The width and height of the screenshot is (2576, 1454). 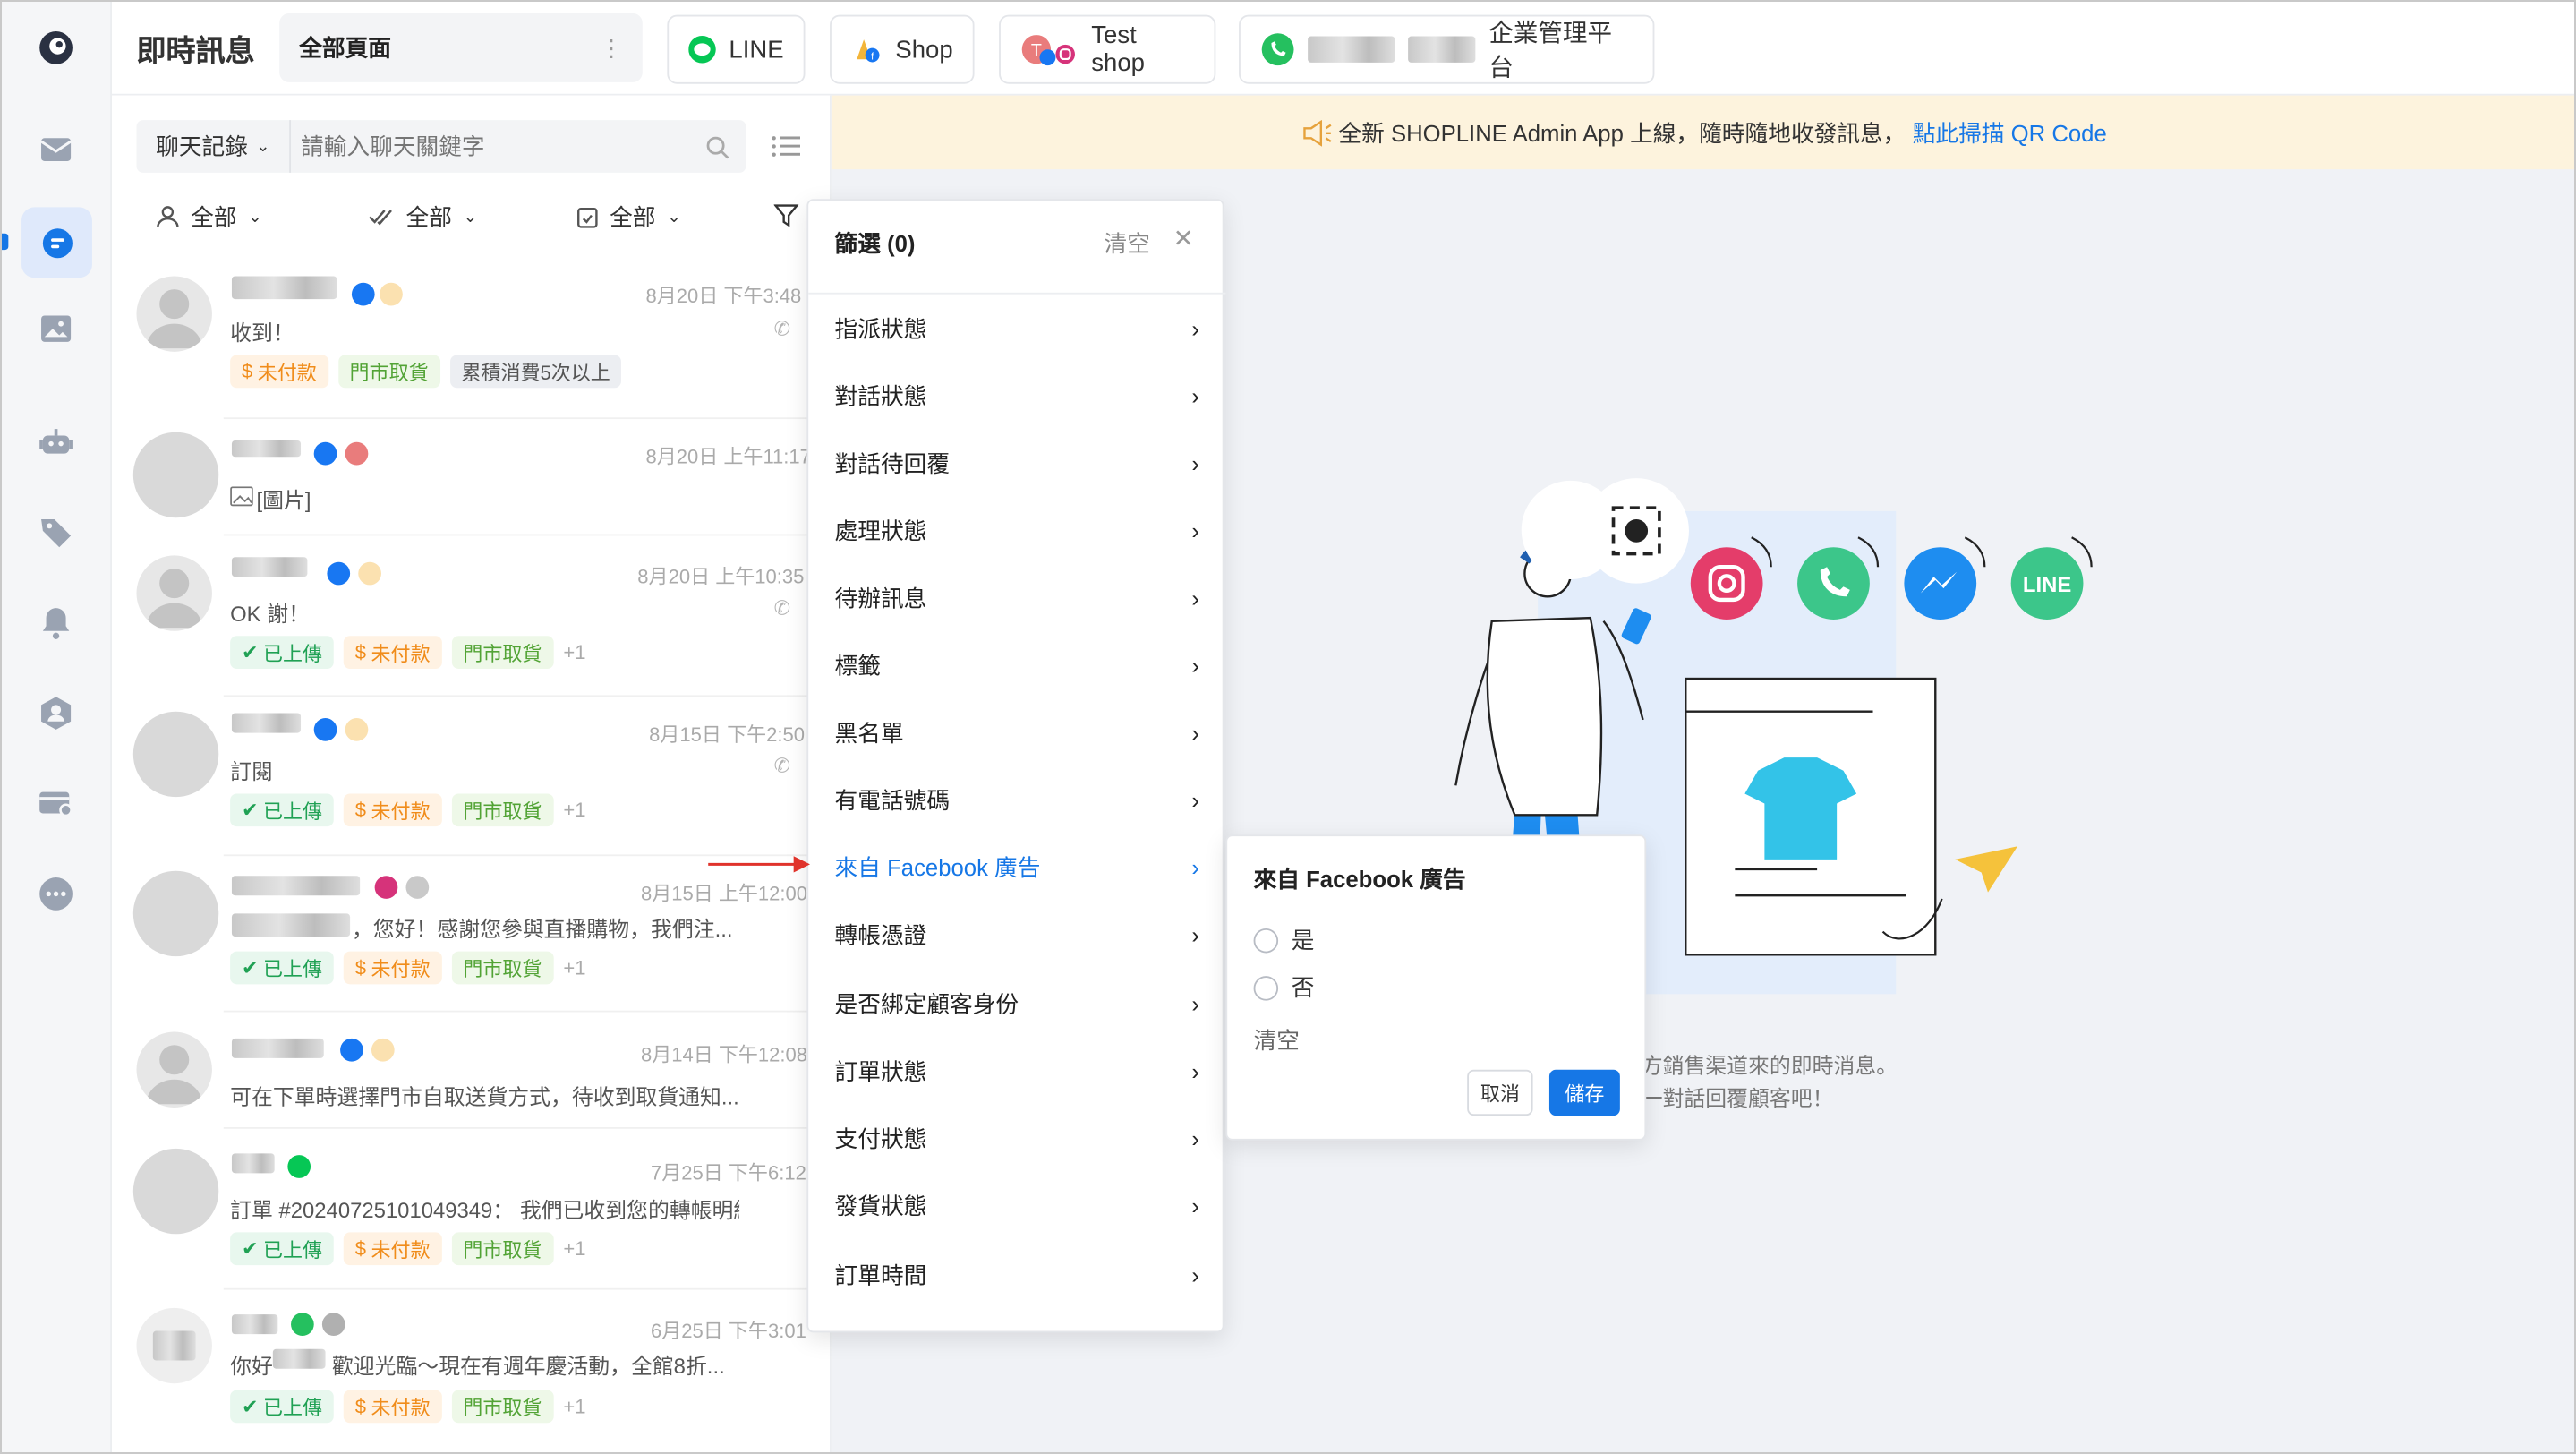 I want to click on channel-tab-label: Shop, so click(x=924, y=49).